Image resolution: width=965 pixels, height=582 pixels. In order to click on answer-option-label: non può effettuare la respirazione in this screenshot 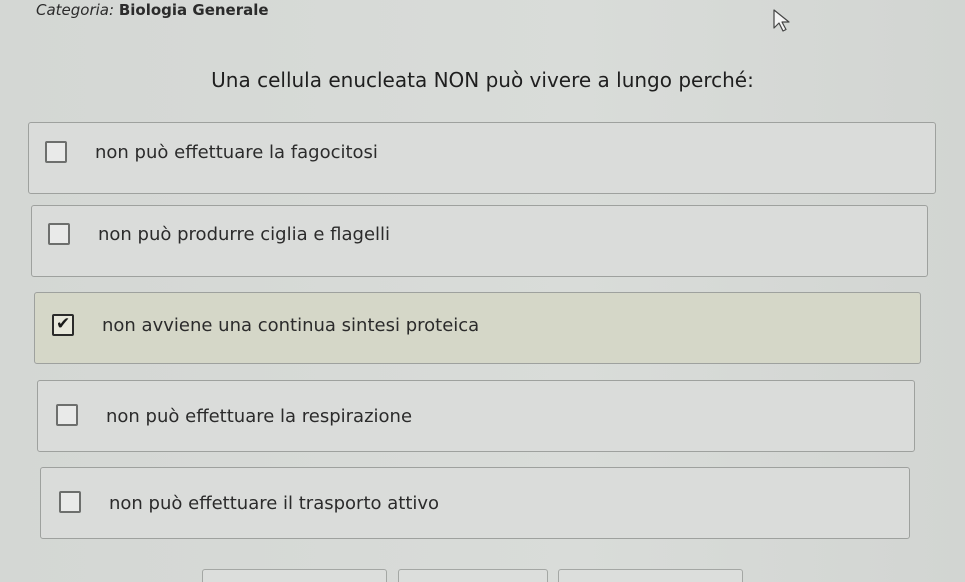, I will do `click(259, 416)`.